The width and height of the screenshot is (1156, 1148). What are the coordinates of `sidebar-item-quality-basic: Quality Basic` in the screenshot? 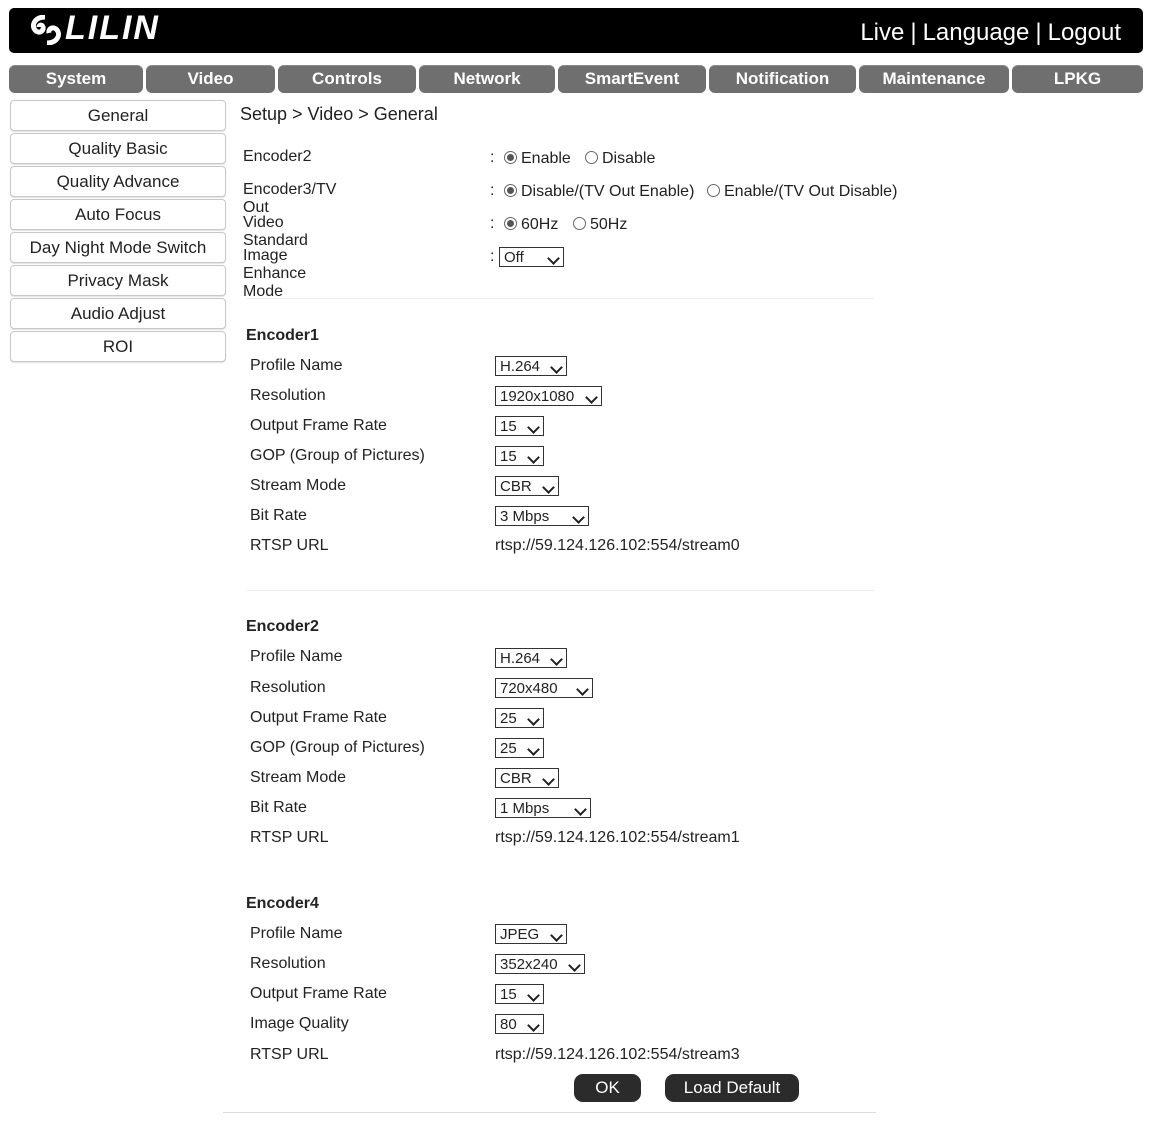 It's located at (118, 148).